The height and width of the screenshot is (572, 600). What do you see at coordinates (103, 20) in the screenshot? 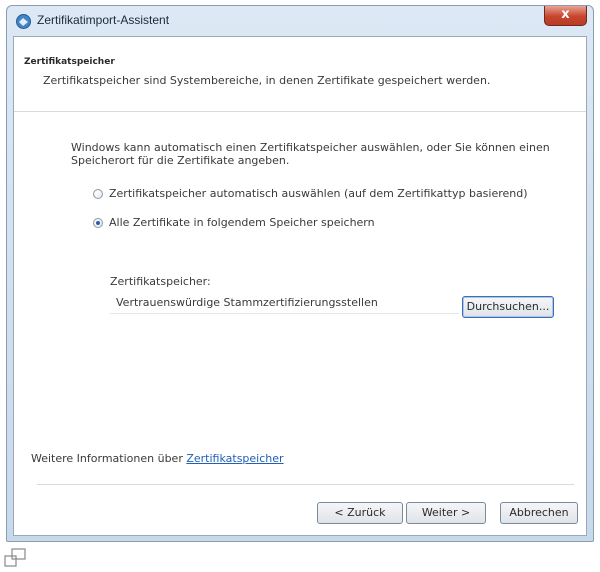
I see `window-title: Zertifikatimport-Assistent` at bounding box center [103, 20].